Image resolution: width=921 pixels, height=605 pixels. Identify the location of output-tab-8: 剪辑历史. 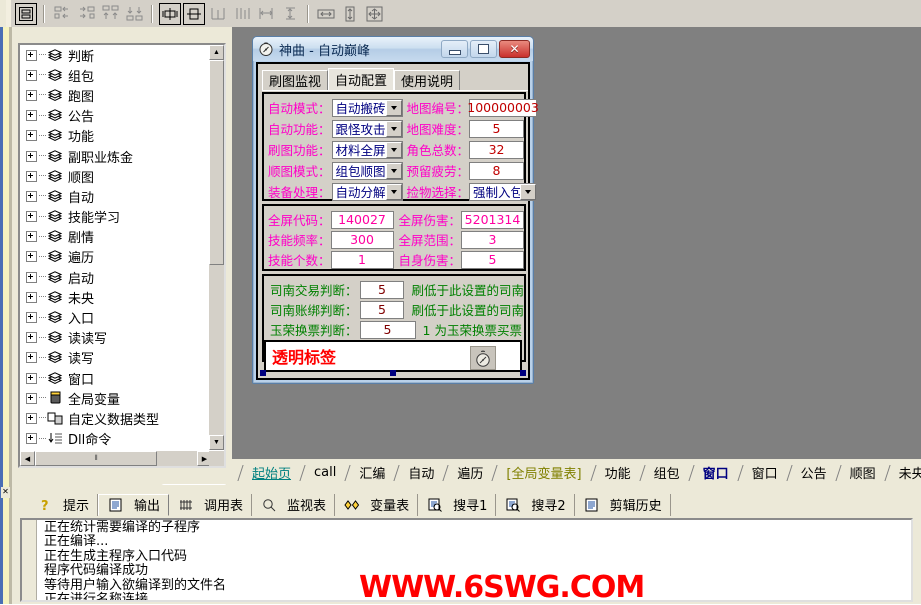
(623, 504).